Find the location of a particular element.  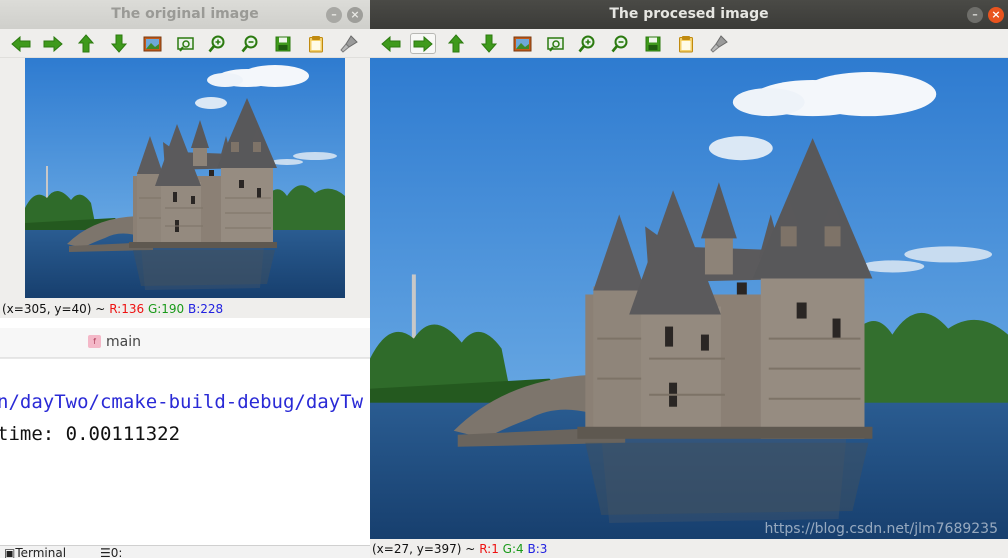

console-path-line: n/dayTwo/cmake-build-debug/dayTw is located at coordinates (181, 402).